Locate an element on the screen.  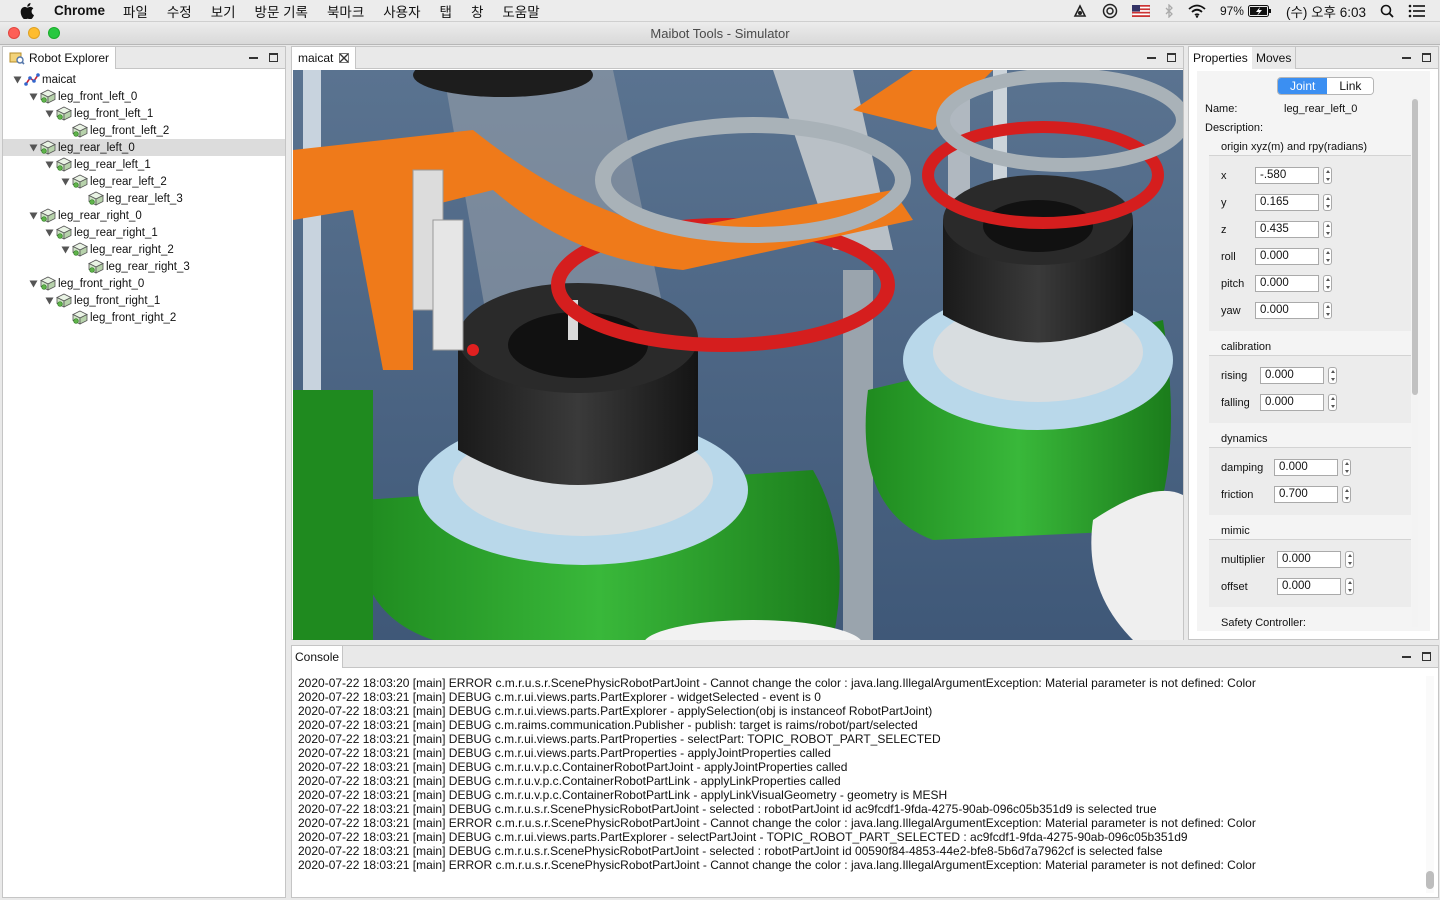
dynamics-group is located at coordinates (1310, 481).